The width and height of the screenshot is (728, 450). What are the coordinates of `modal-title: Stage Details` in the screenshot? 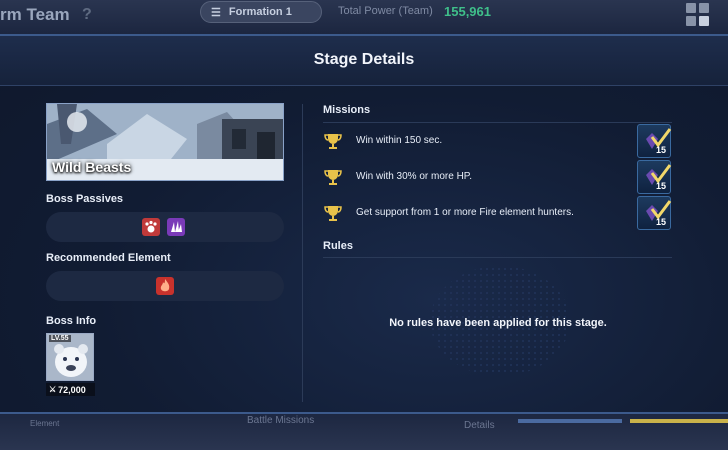 It's located at (364, 59).